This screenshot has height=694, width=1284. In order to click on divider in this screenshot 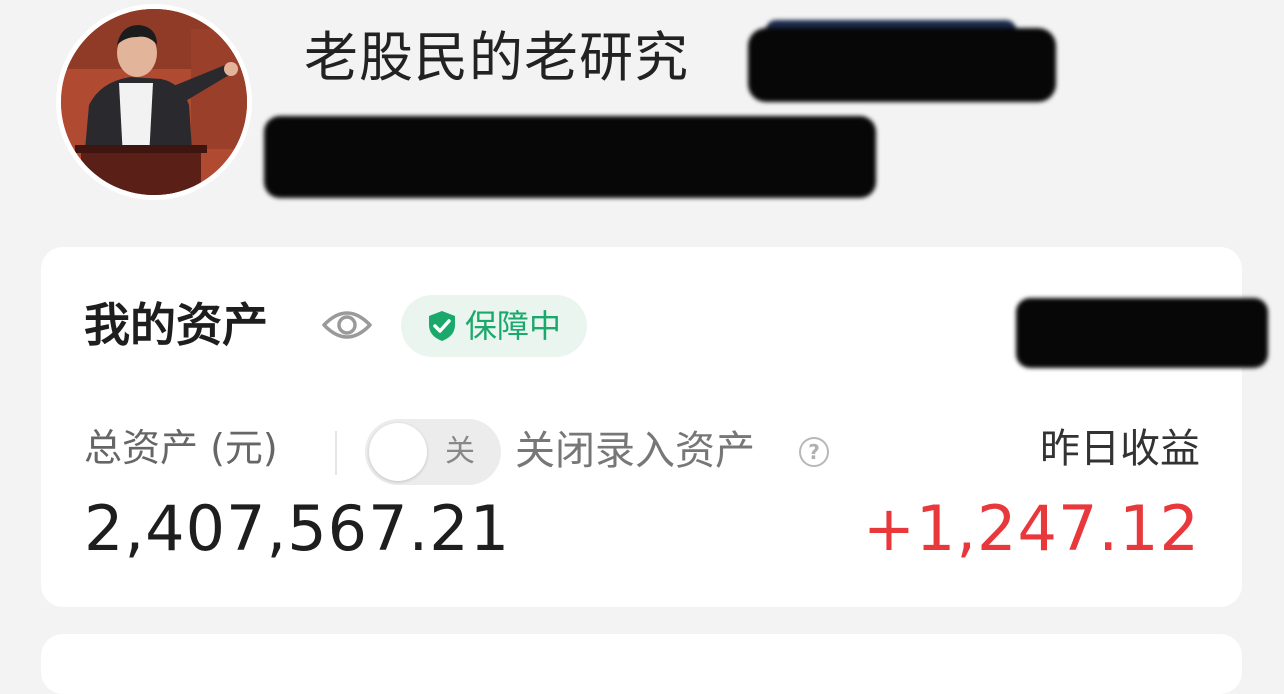, I will do `click(336, 453)`.